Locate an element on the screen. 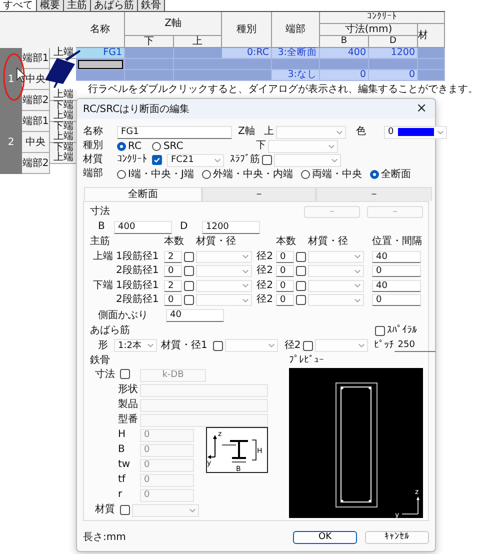  sheet-tab: 鉄骨 is located at coordinates (151, 5).